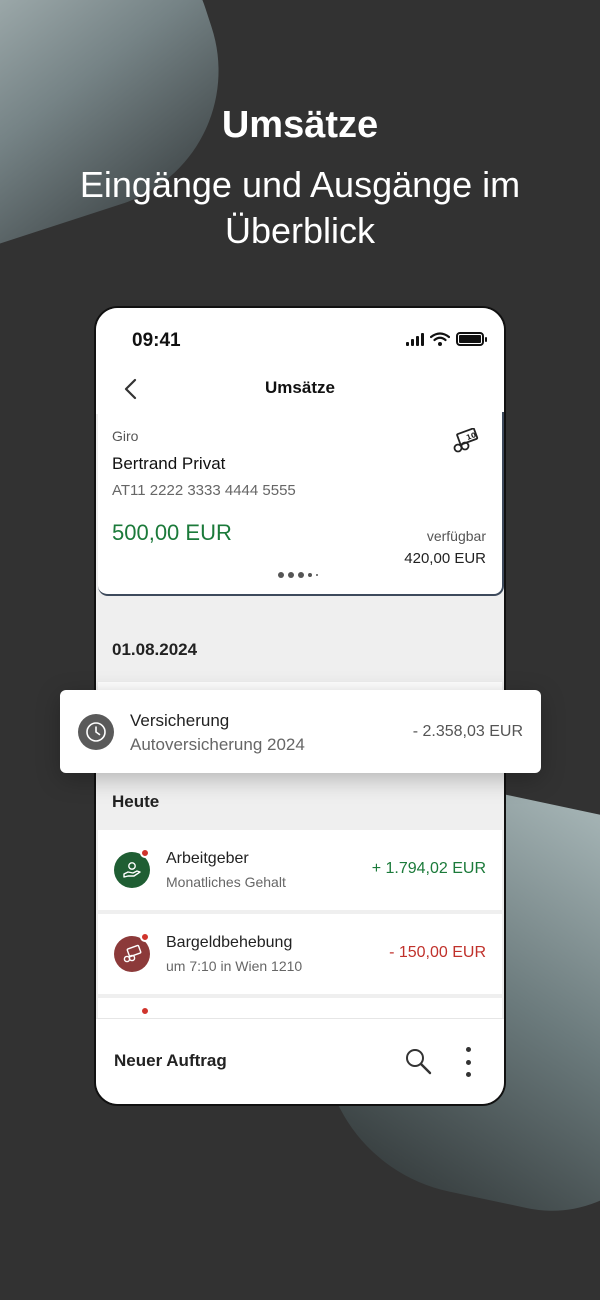  What do you see at coordinates (300, 336) in the screenshot?
I see `status-bar: 09:41` at bounding box center [300, 336].